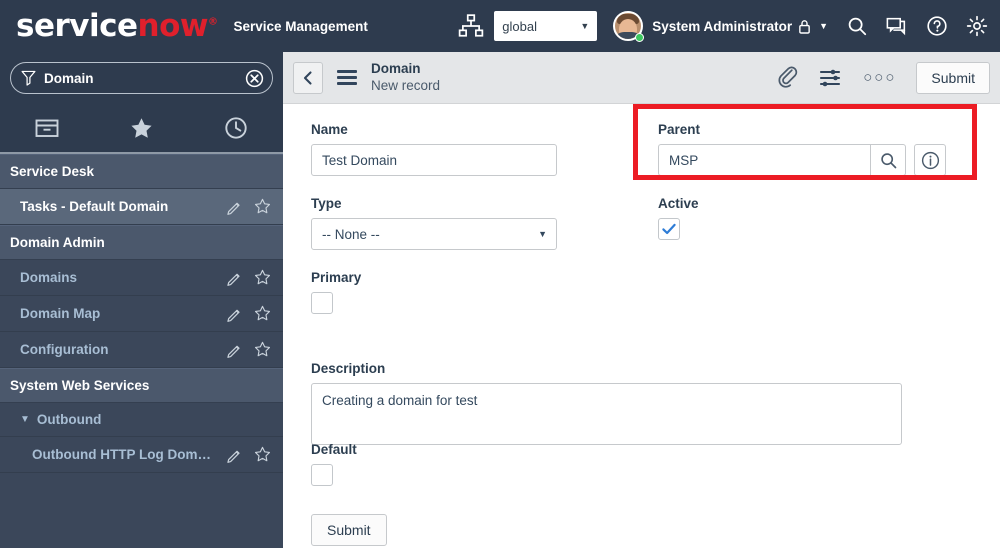 This screenshot has height=548, width=1000. What do you see at coordinates (857, 26) in the screenshot?
I see `search-icon` at bounding box center [857, 26].